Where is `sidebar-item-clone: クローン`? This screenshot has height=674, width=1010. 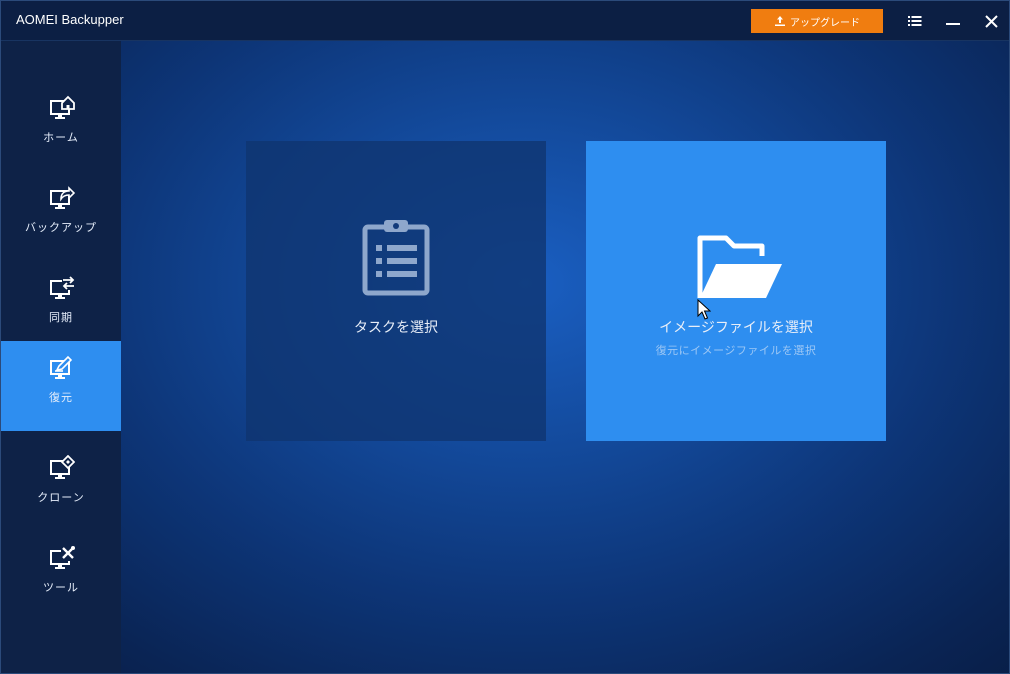 sidebar-item-clone: クローン is located at coordinates (61, 486).